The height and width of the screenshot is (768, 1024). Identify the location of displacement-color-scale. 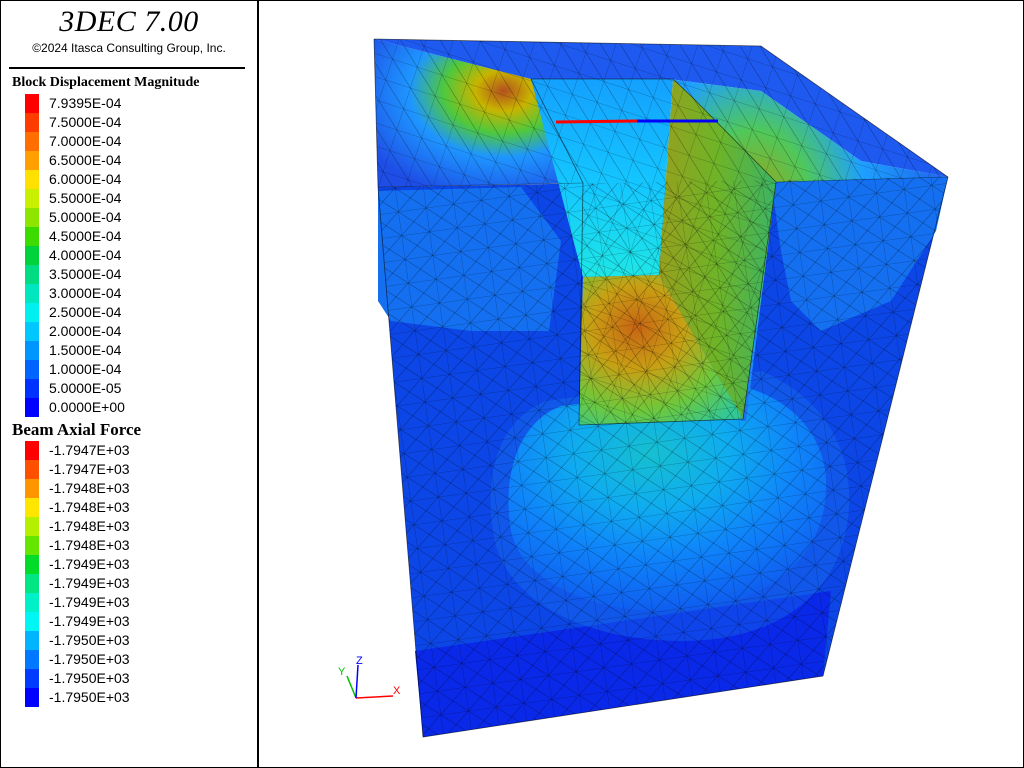
(32, 255).